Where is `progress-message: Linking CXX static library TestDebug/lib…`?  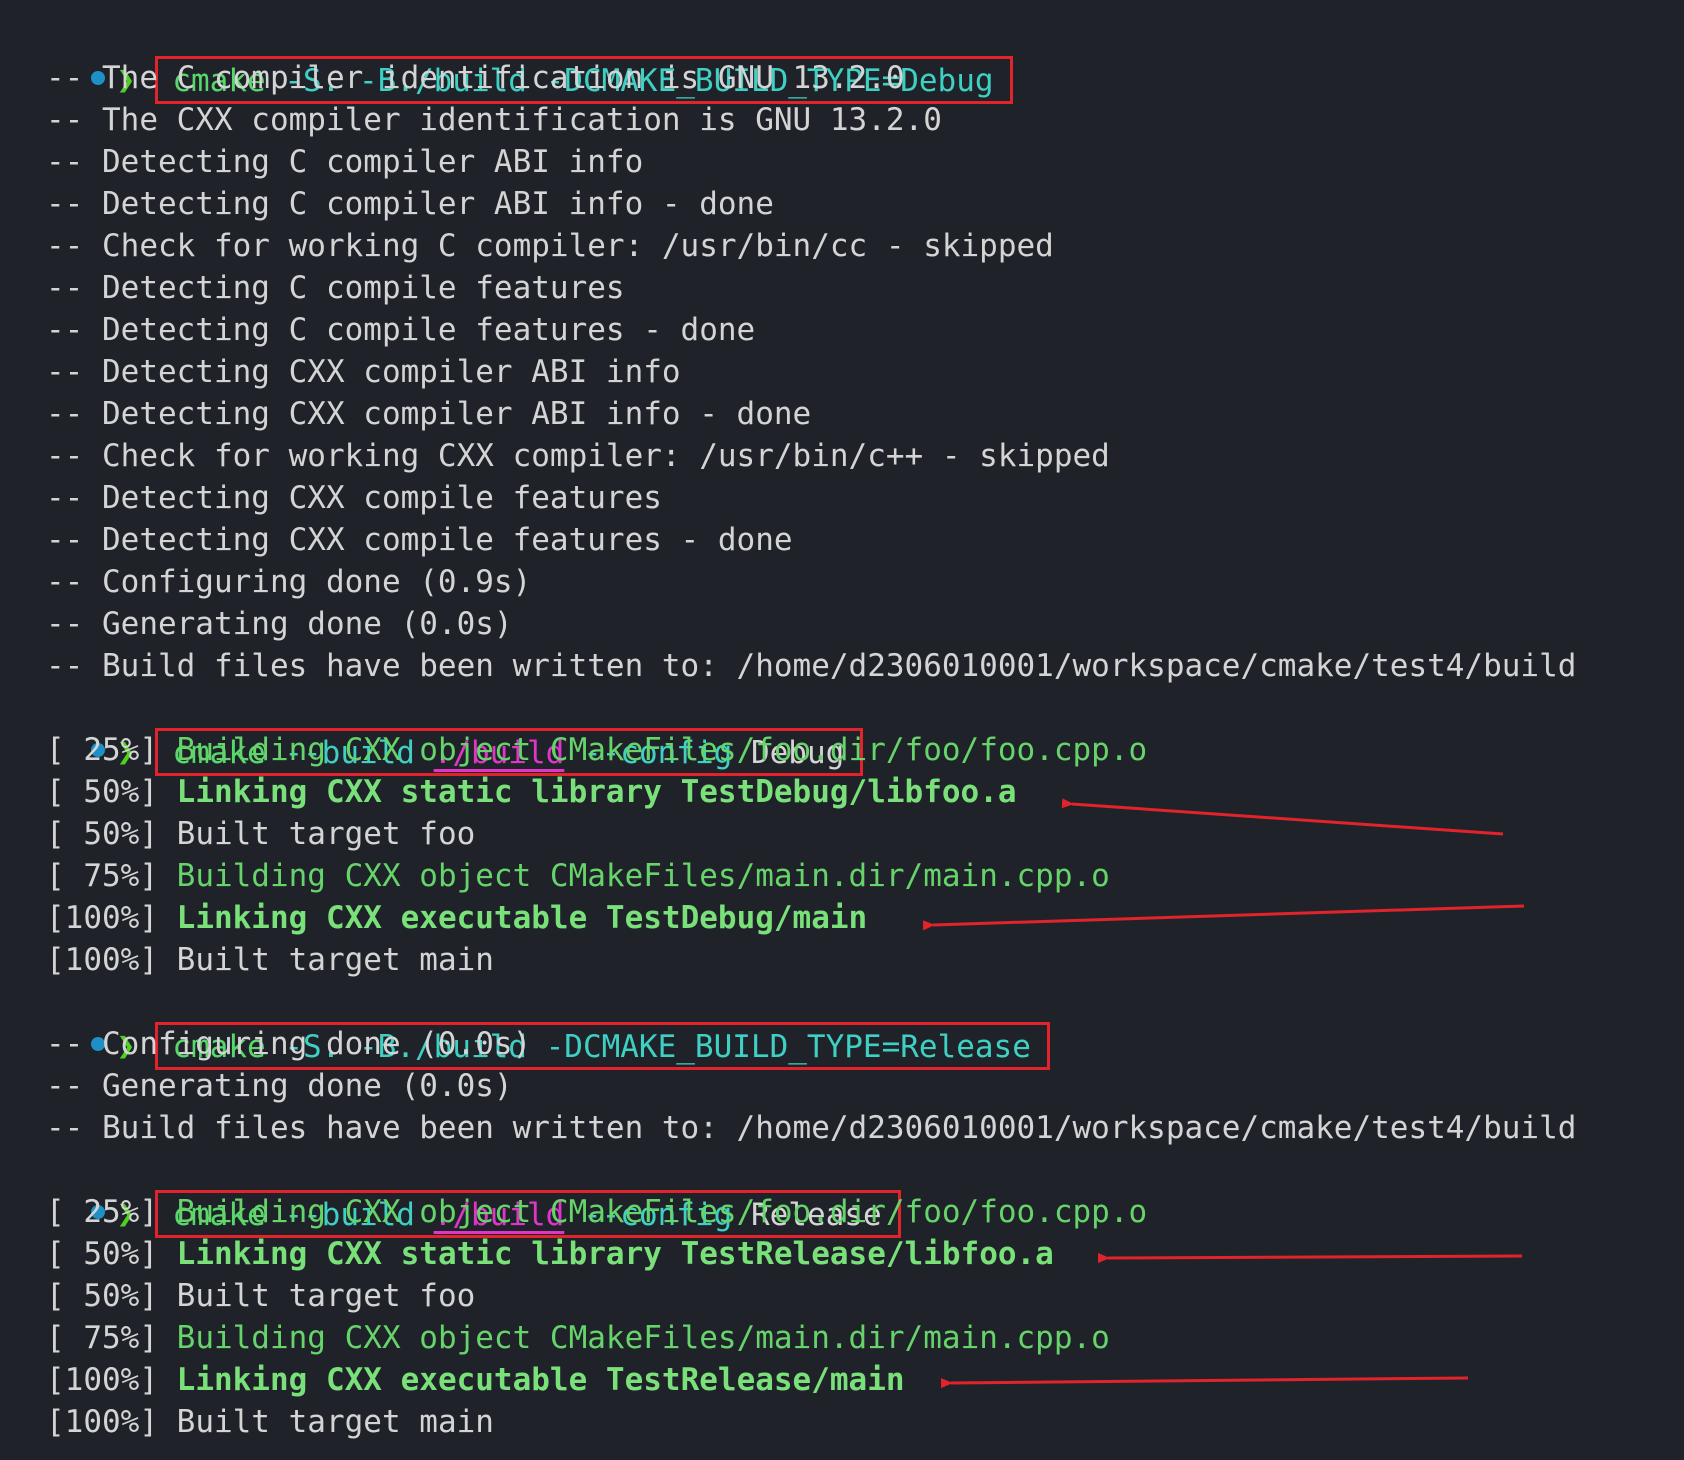
progress-message: Linking CXX static library TestDebug/lib… is located at coordinates (596, 792).